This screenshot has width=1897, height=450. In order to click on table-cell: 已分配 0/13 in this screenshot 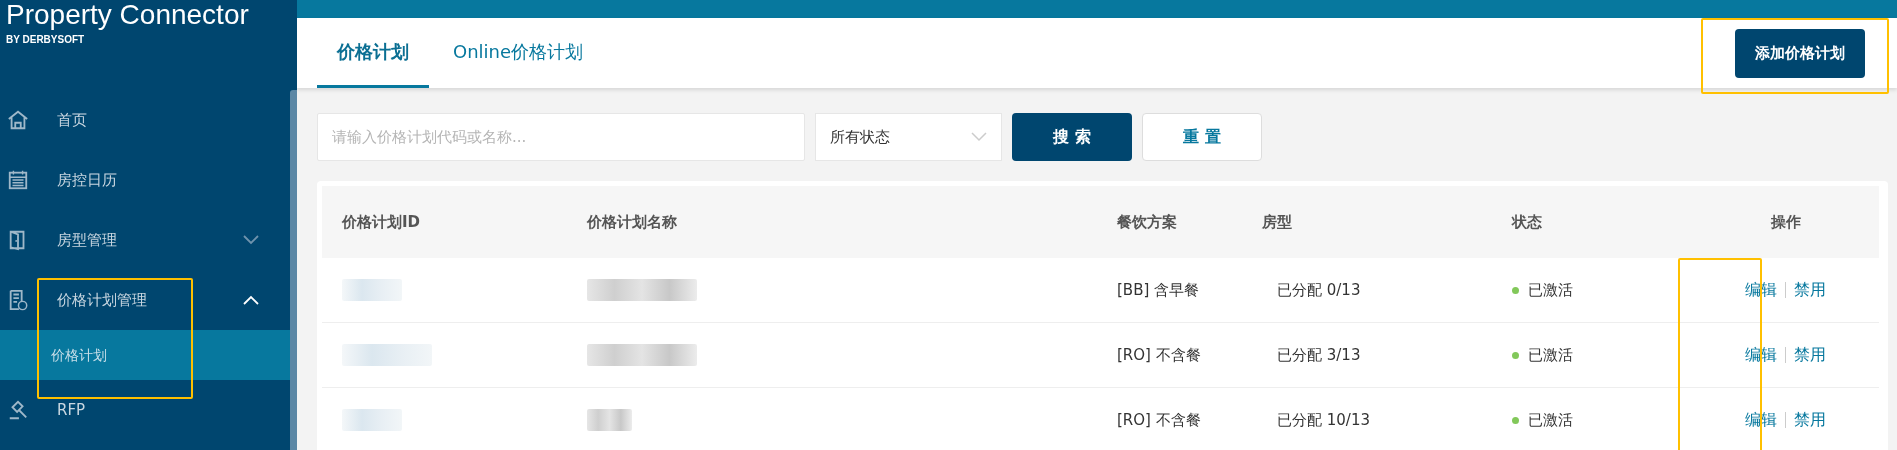, I will do `click(1319, 290)`.